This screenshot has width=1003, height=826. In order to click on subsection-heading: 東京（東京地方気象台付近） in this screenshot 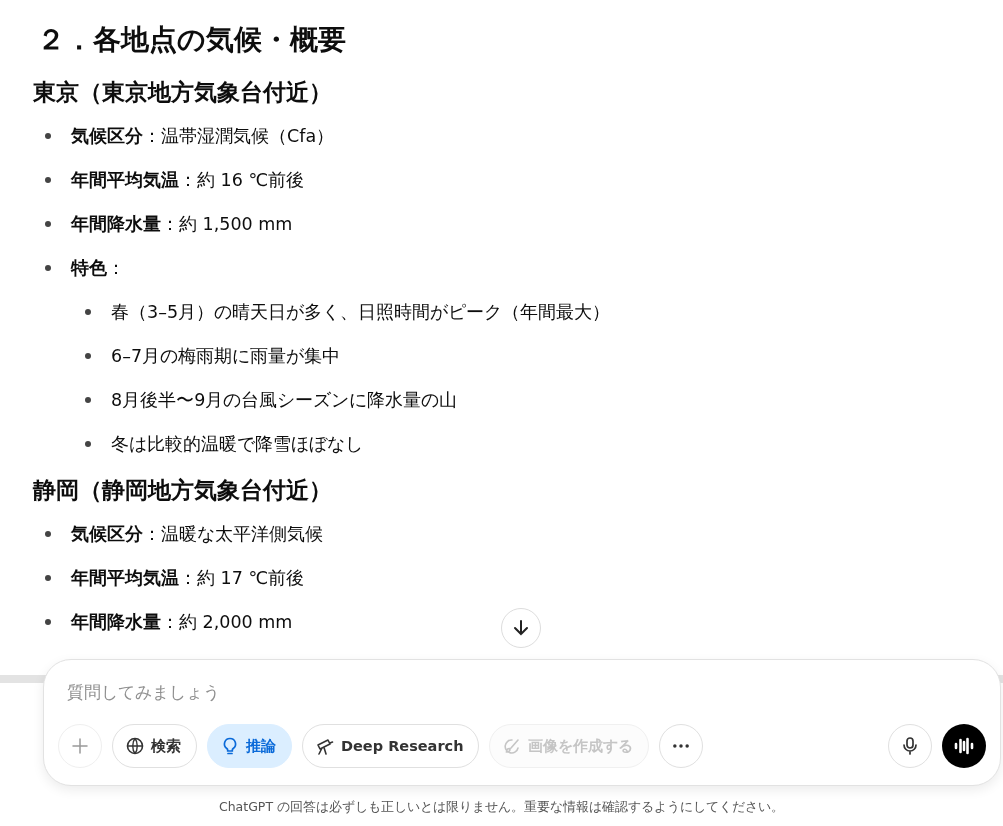, I will do `click(183, 92)`.